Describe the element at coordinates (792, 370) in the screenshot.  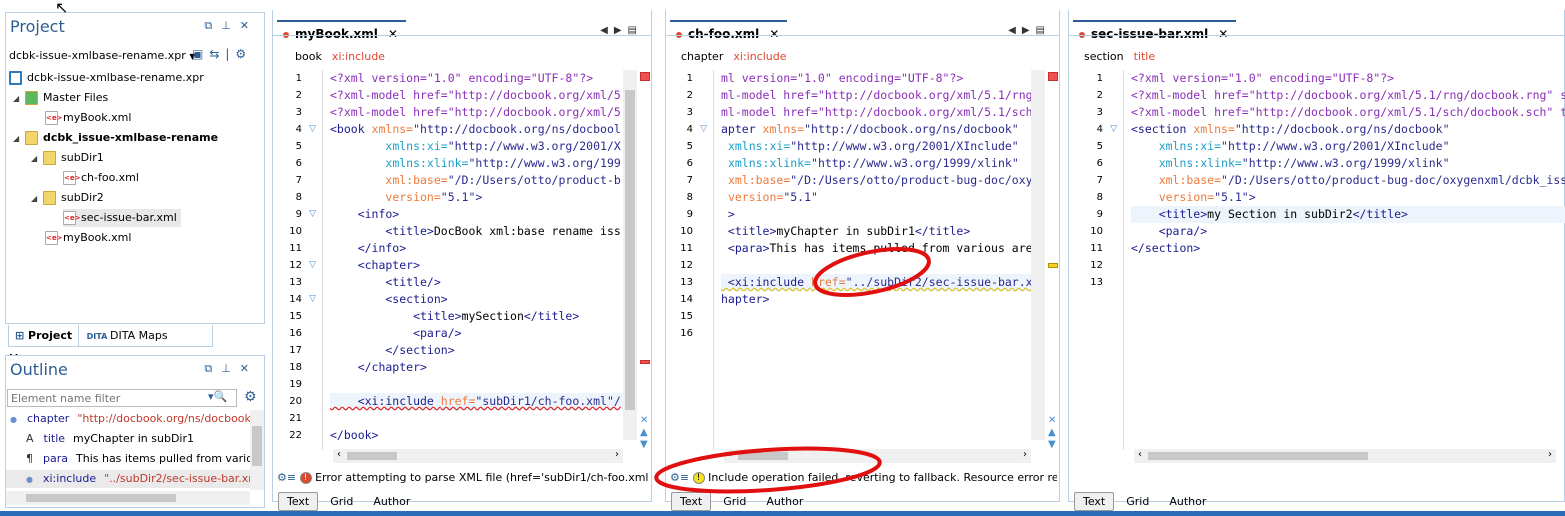
I see `annotation-circles` at that location.